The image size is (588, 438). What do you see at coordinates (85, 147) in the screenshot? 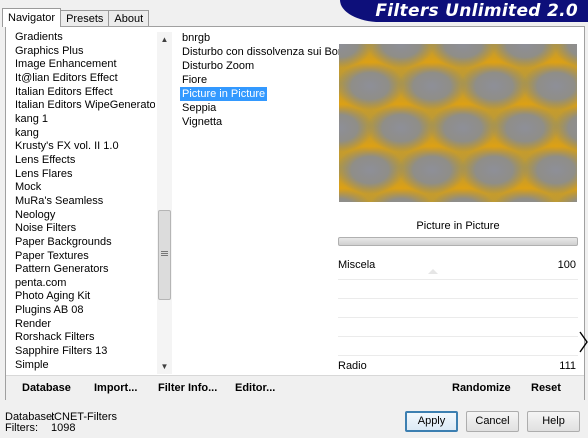
I see `category-item: Krusty's FX vol. II 1.0` at bounding box center [85, 147].